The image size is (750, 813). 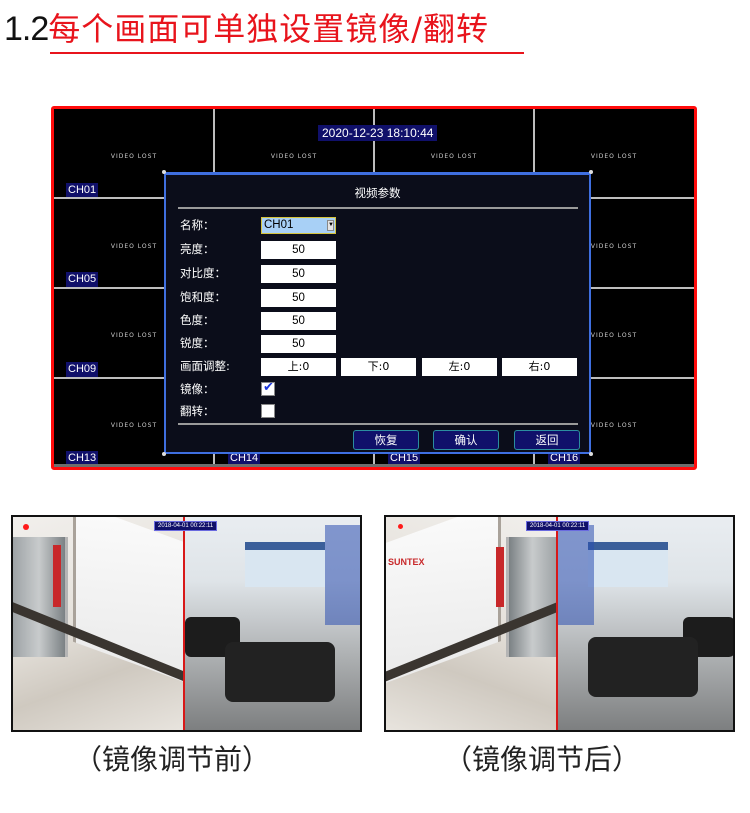 I want to click on back-button: 返回, so click(x=547, y=440).